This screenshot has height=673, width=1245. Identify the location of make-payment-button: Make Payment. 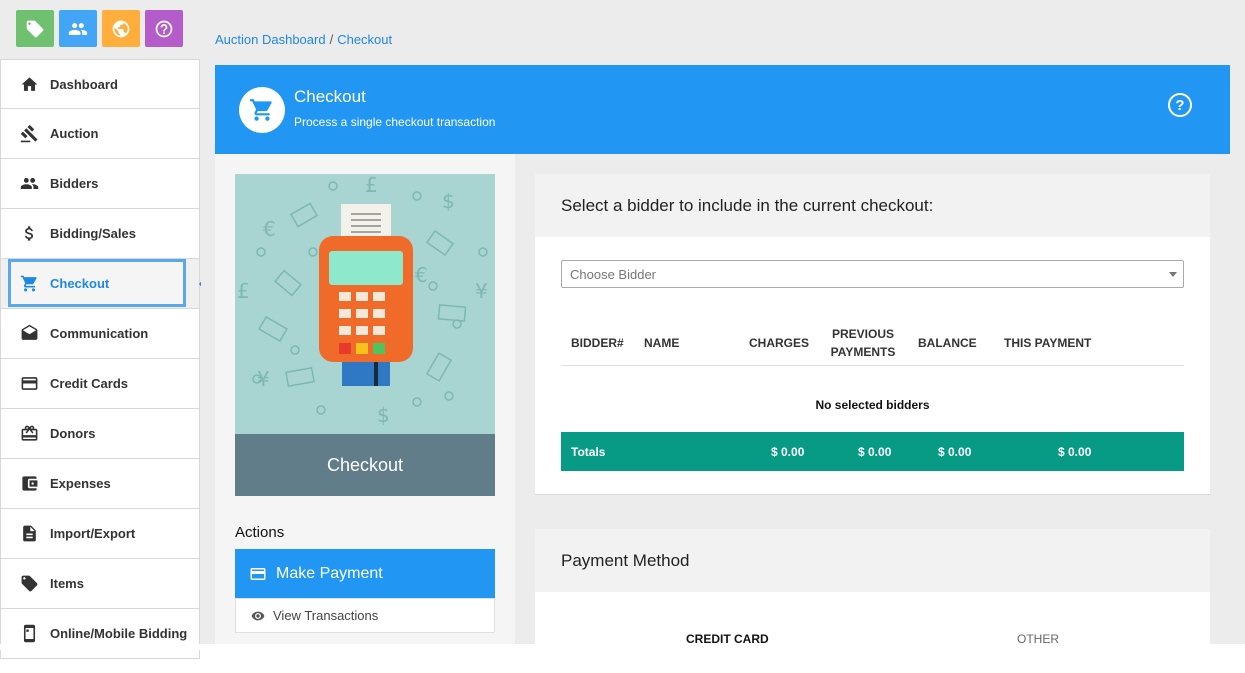
(365, 573).